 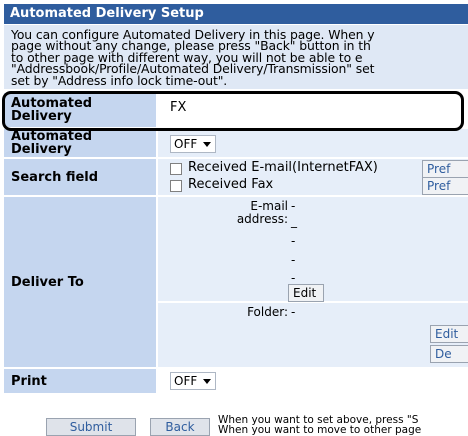 What do you see at coordinates (313, 335) in the screenshot?
I see `folder-cell: Folder: - Edit De` at bounding box center [313, 335].